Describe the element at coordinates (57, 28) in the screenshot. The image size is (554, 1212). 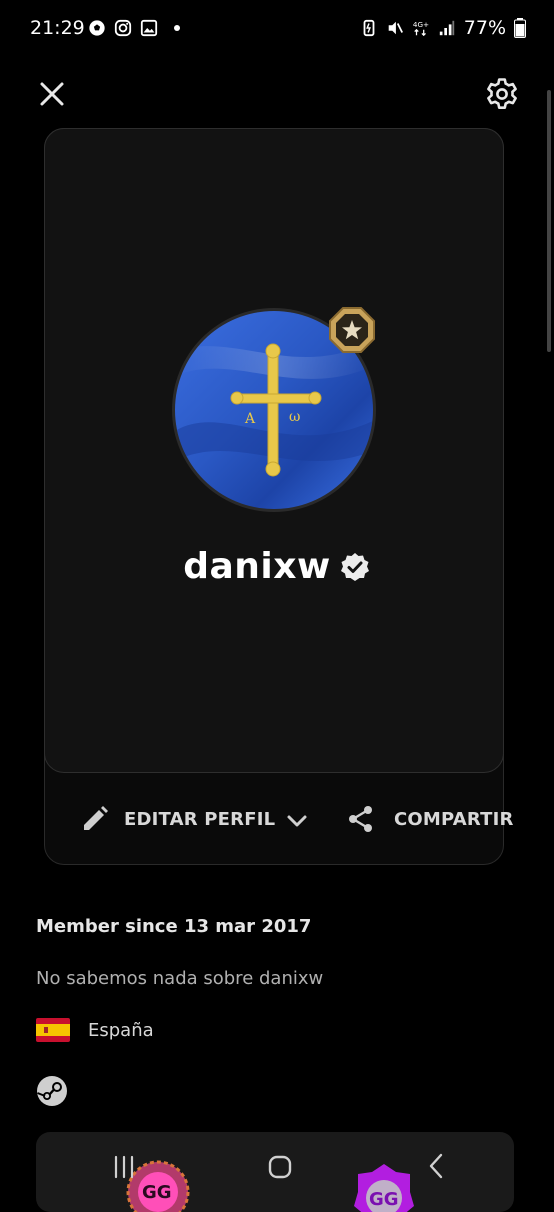
I see `status-time: 21:29` at that location.